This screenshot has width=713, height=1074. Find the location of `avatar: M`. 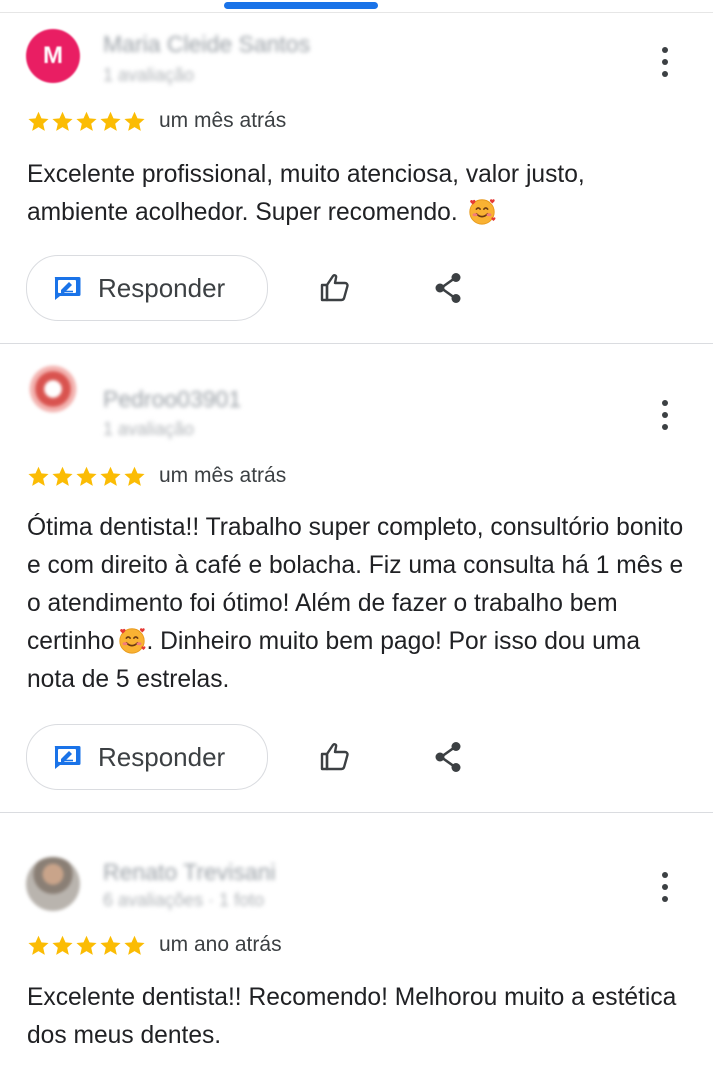

avatar: M is located at coordinates (53, 56).